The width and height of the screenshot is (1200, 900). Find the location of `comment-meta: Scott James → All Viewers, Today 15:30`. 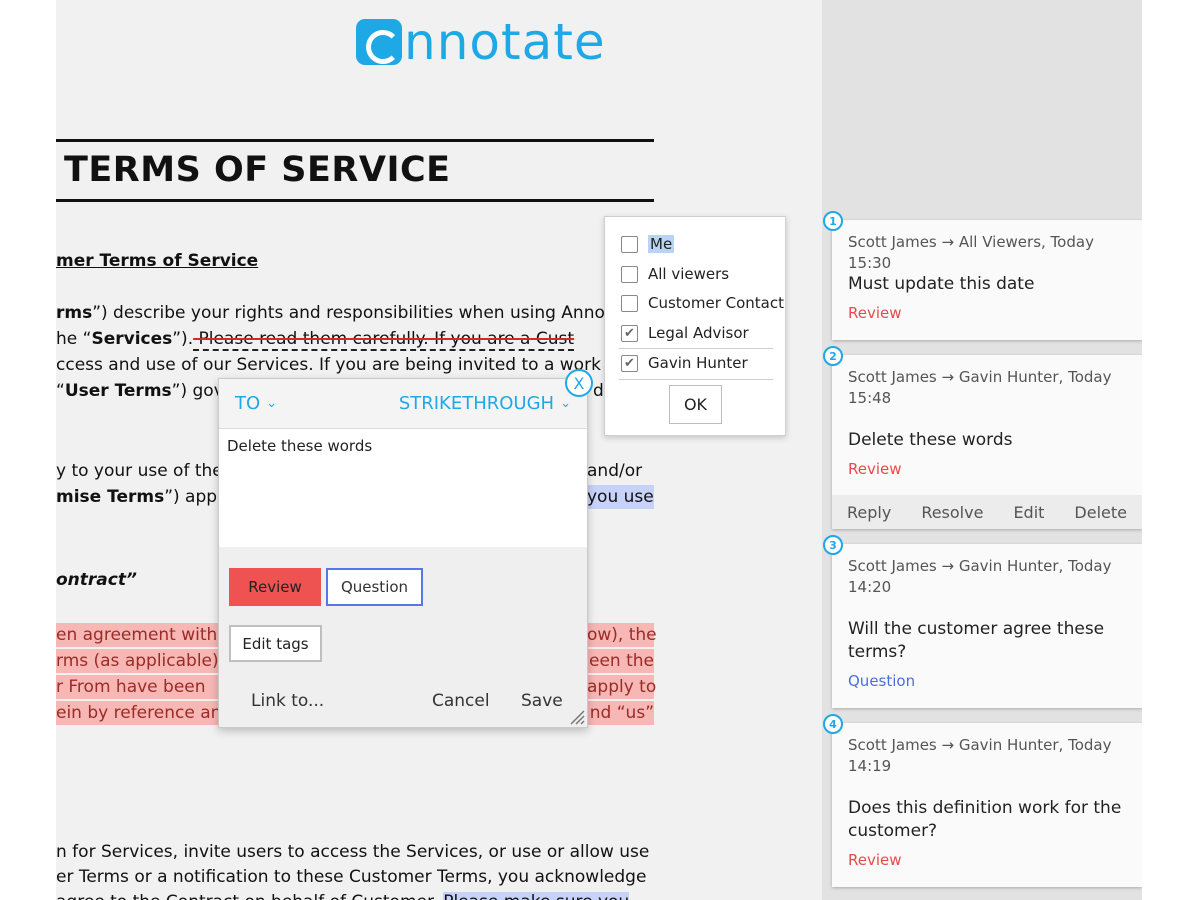

comment-meta: Scott James → All Viewers, Today 15:30 is located at coordinates (971, 252).